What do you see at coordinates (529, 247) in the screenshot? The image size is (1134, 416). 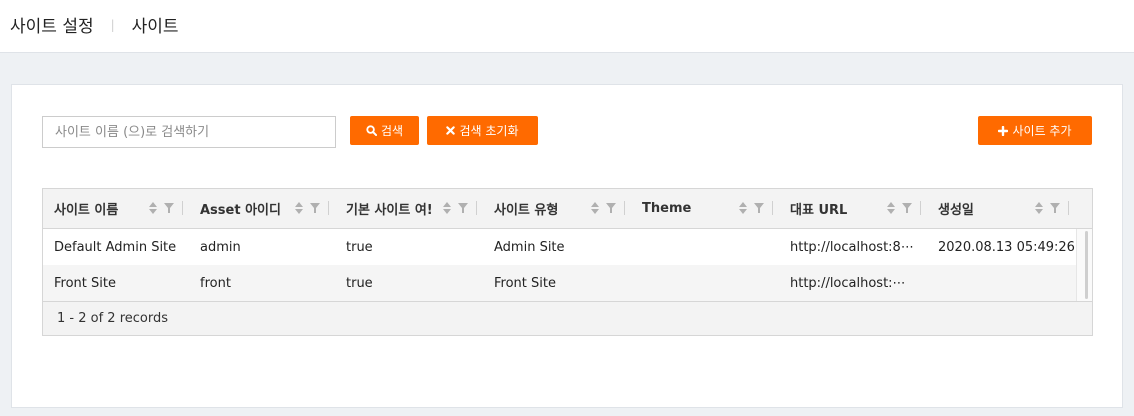 I see `cell-site-type: Admin Site` at bounding box center [529, 247].